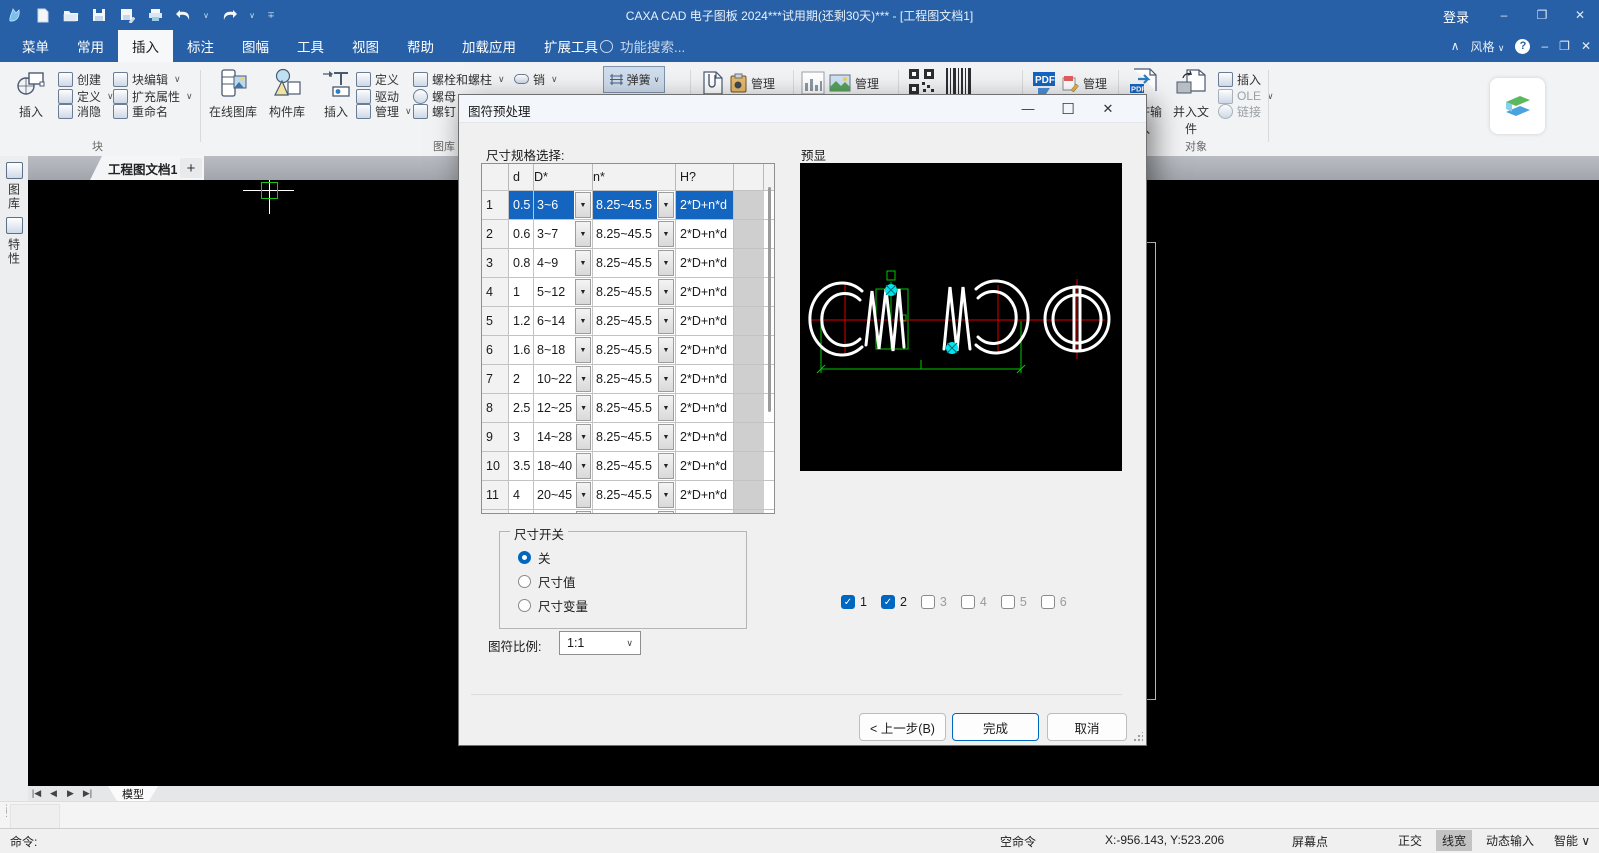 The width and height of the screenshot is (1599, 853). Describe the element at coordinates (145, 46) in the screenshot. I see `menu-tab-3: 插入` at that location.